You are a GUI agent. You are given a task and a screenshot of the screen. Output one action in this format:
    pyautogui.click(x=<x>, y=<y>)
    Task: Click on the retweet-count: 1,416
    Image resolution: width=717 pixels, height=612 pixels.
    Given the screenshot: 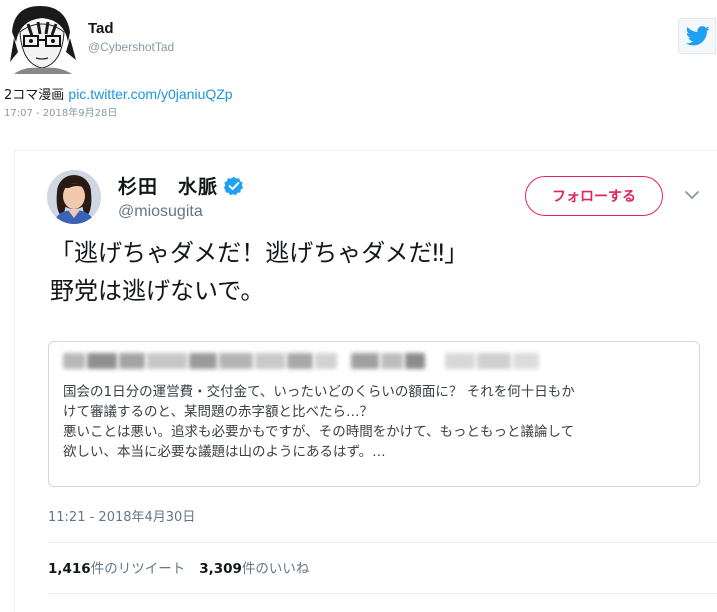 What is the action you would take?
    pyautogui.click(x=69, y=569)
    